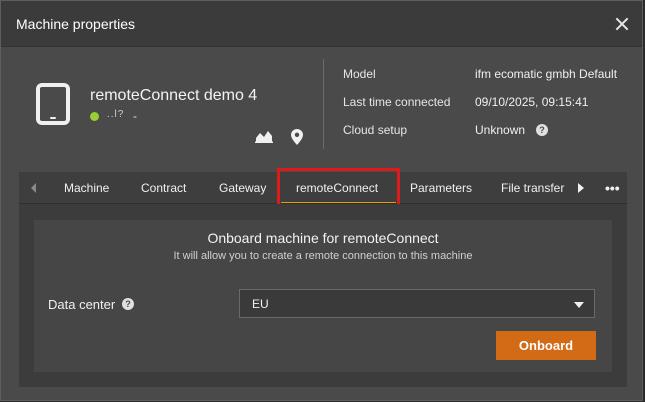 The width and height of the screenshot is (645, 402). I want to click on last-connected-value: 09/10/2025, 09:15:41, so click(532, 102).